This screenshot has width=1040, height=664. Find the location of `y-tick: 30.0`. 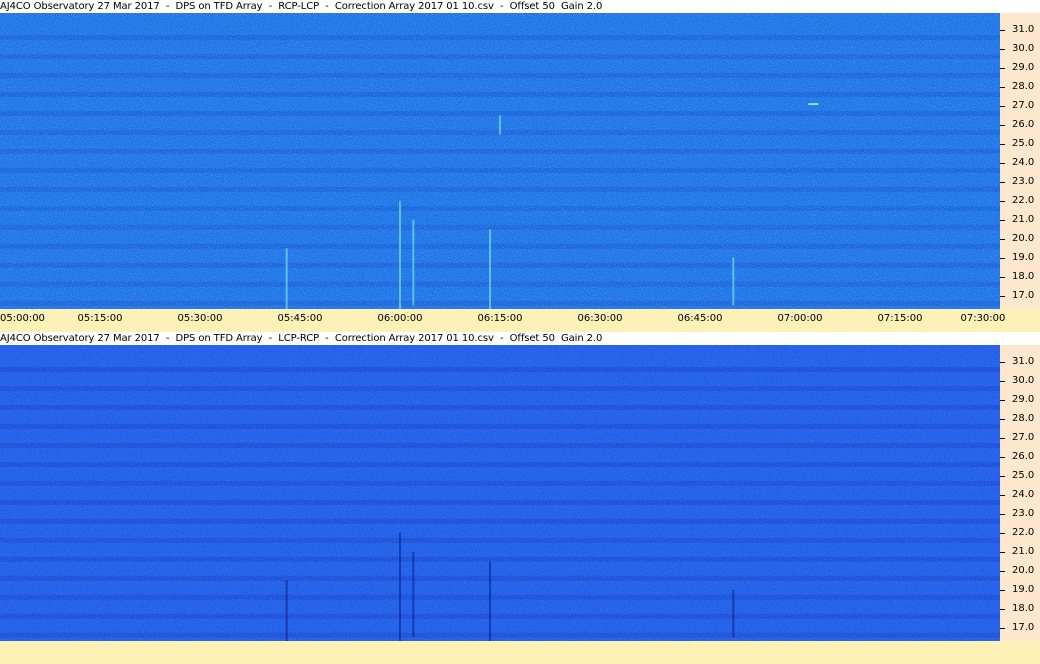

y-tick: 30.0 is located at coordinates (1020, 380).